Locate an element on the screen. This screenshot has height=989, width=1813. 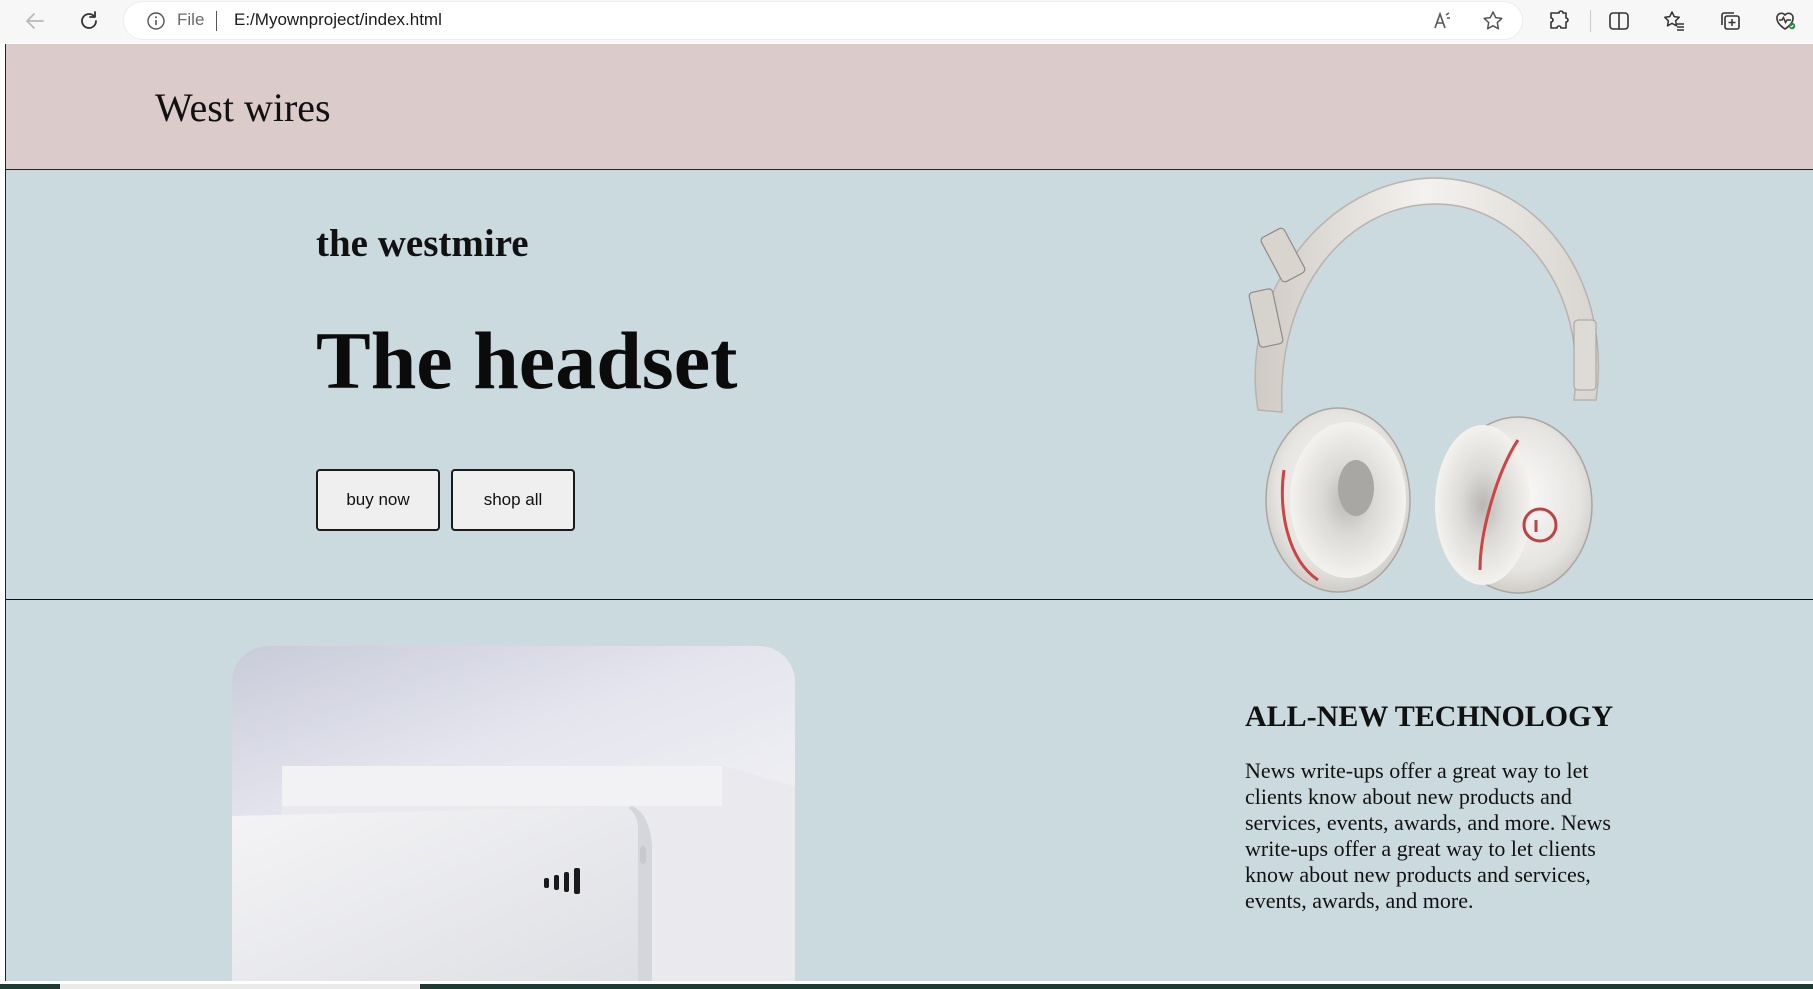
browser-toolbar: File E:/Myownproject/index.html is located at coordinates (906, 21).